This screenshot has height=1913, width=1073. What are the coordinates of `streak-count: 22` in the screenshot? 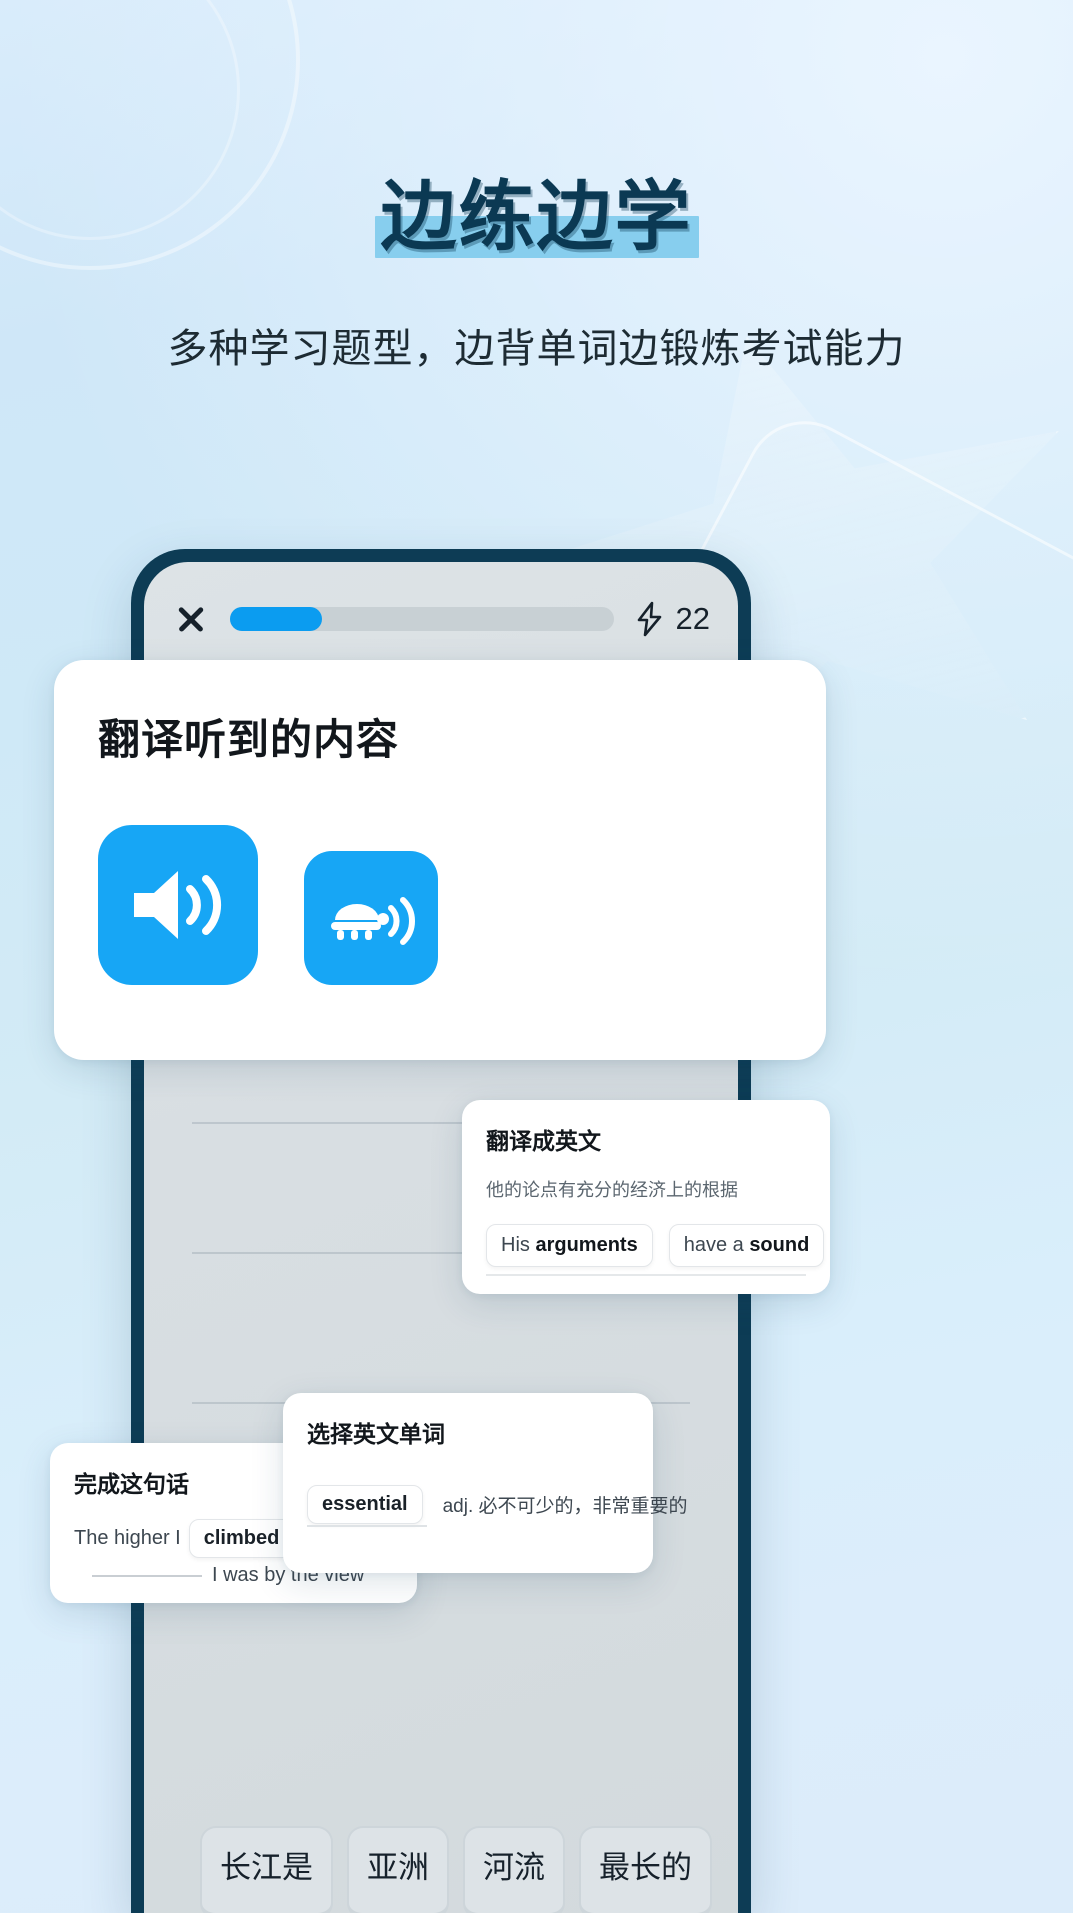 It's located at (692, 618).